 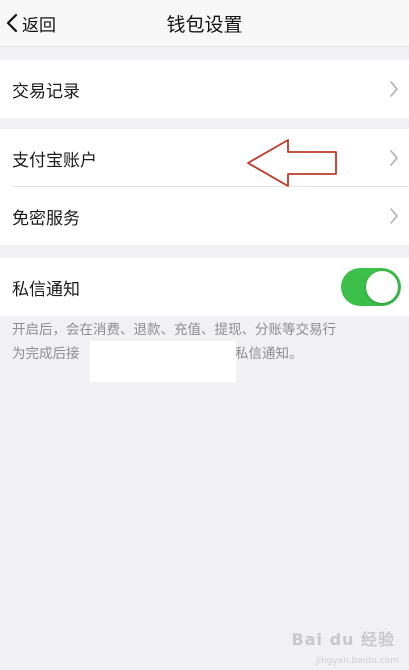 I want to click on settings-group-notifications: 私信通知, so click(x=204, y=287).